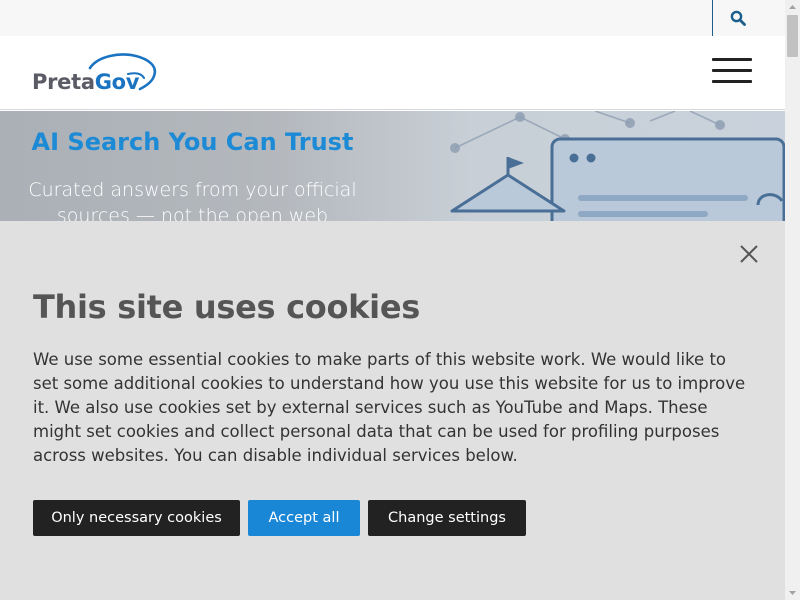 The image size is (800, 600). Describe the element at coordinates (732, 59) in the screenshot. I see `hamburger-menu-icon` at that location.